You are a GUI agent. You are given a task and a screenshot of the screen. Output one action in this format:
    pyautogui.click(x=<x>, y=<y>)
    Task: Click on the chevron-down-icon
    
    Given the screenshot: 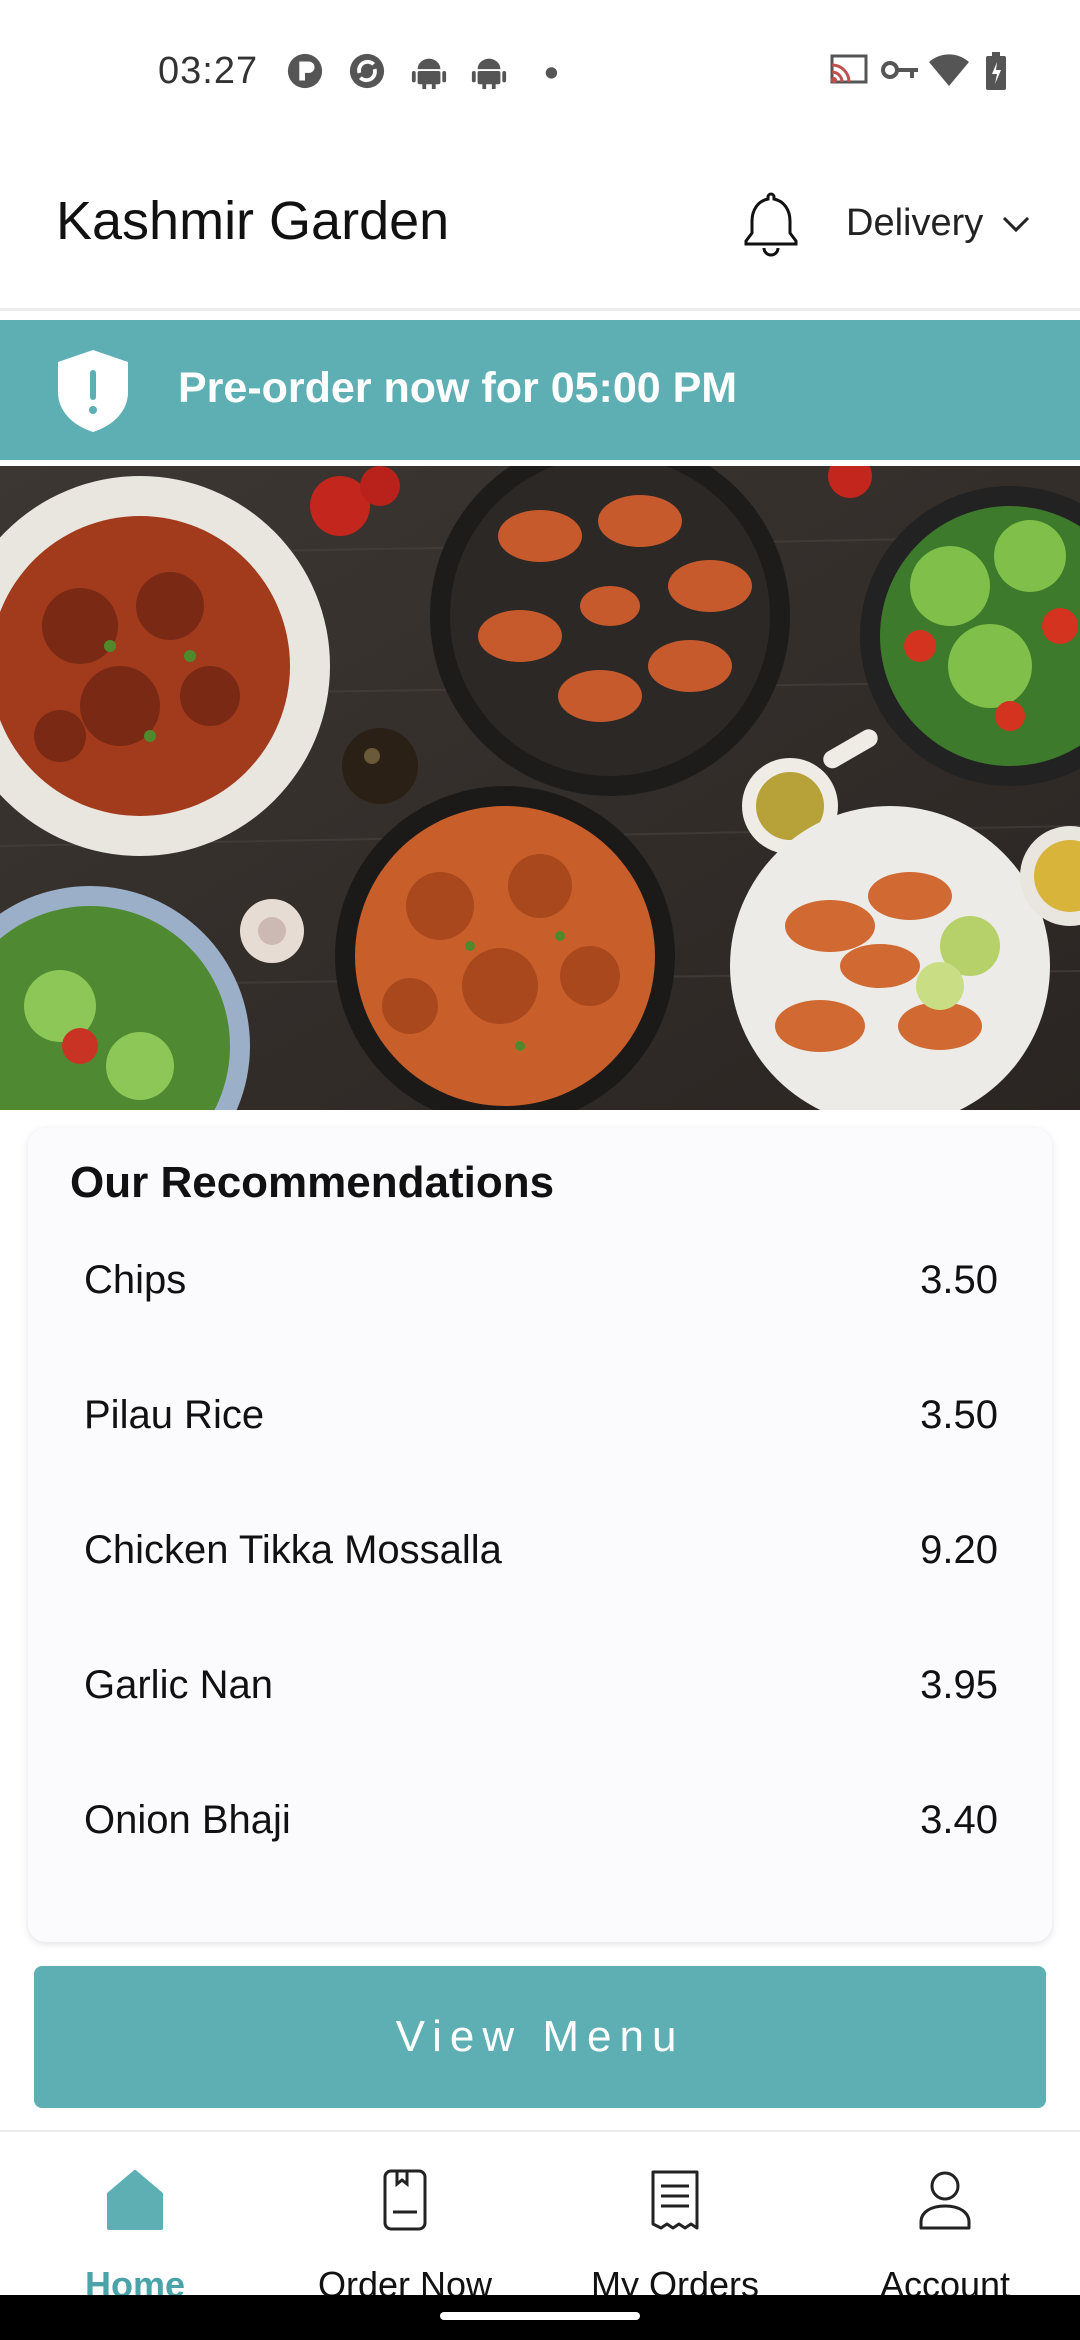 What is the action you would take?
    pyautogui.click(x=1016, y=224)
    